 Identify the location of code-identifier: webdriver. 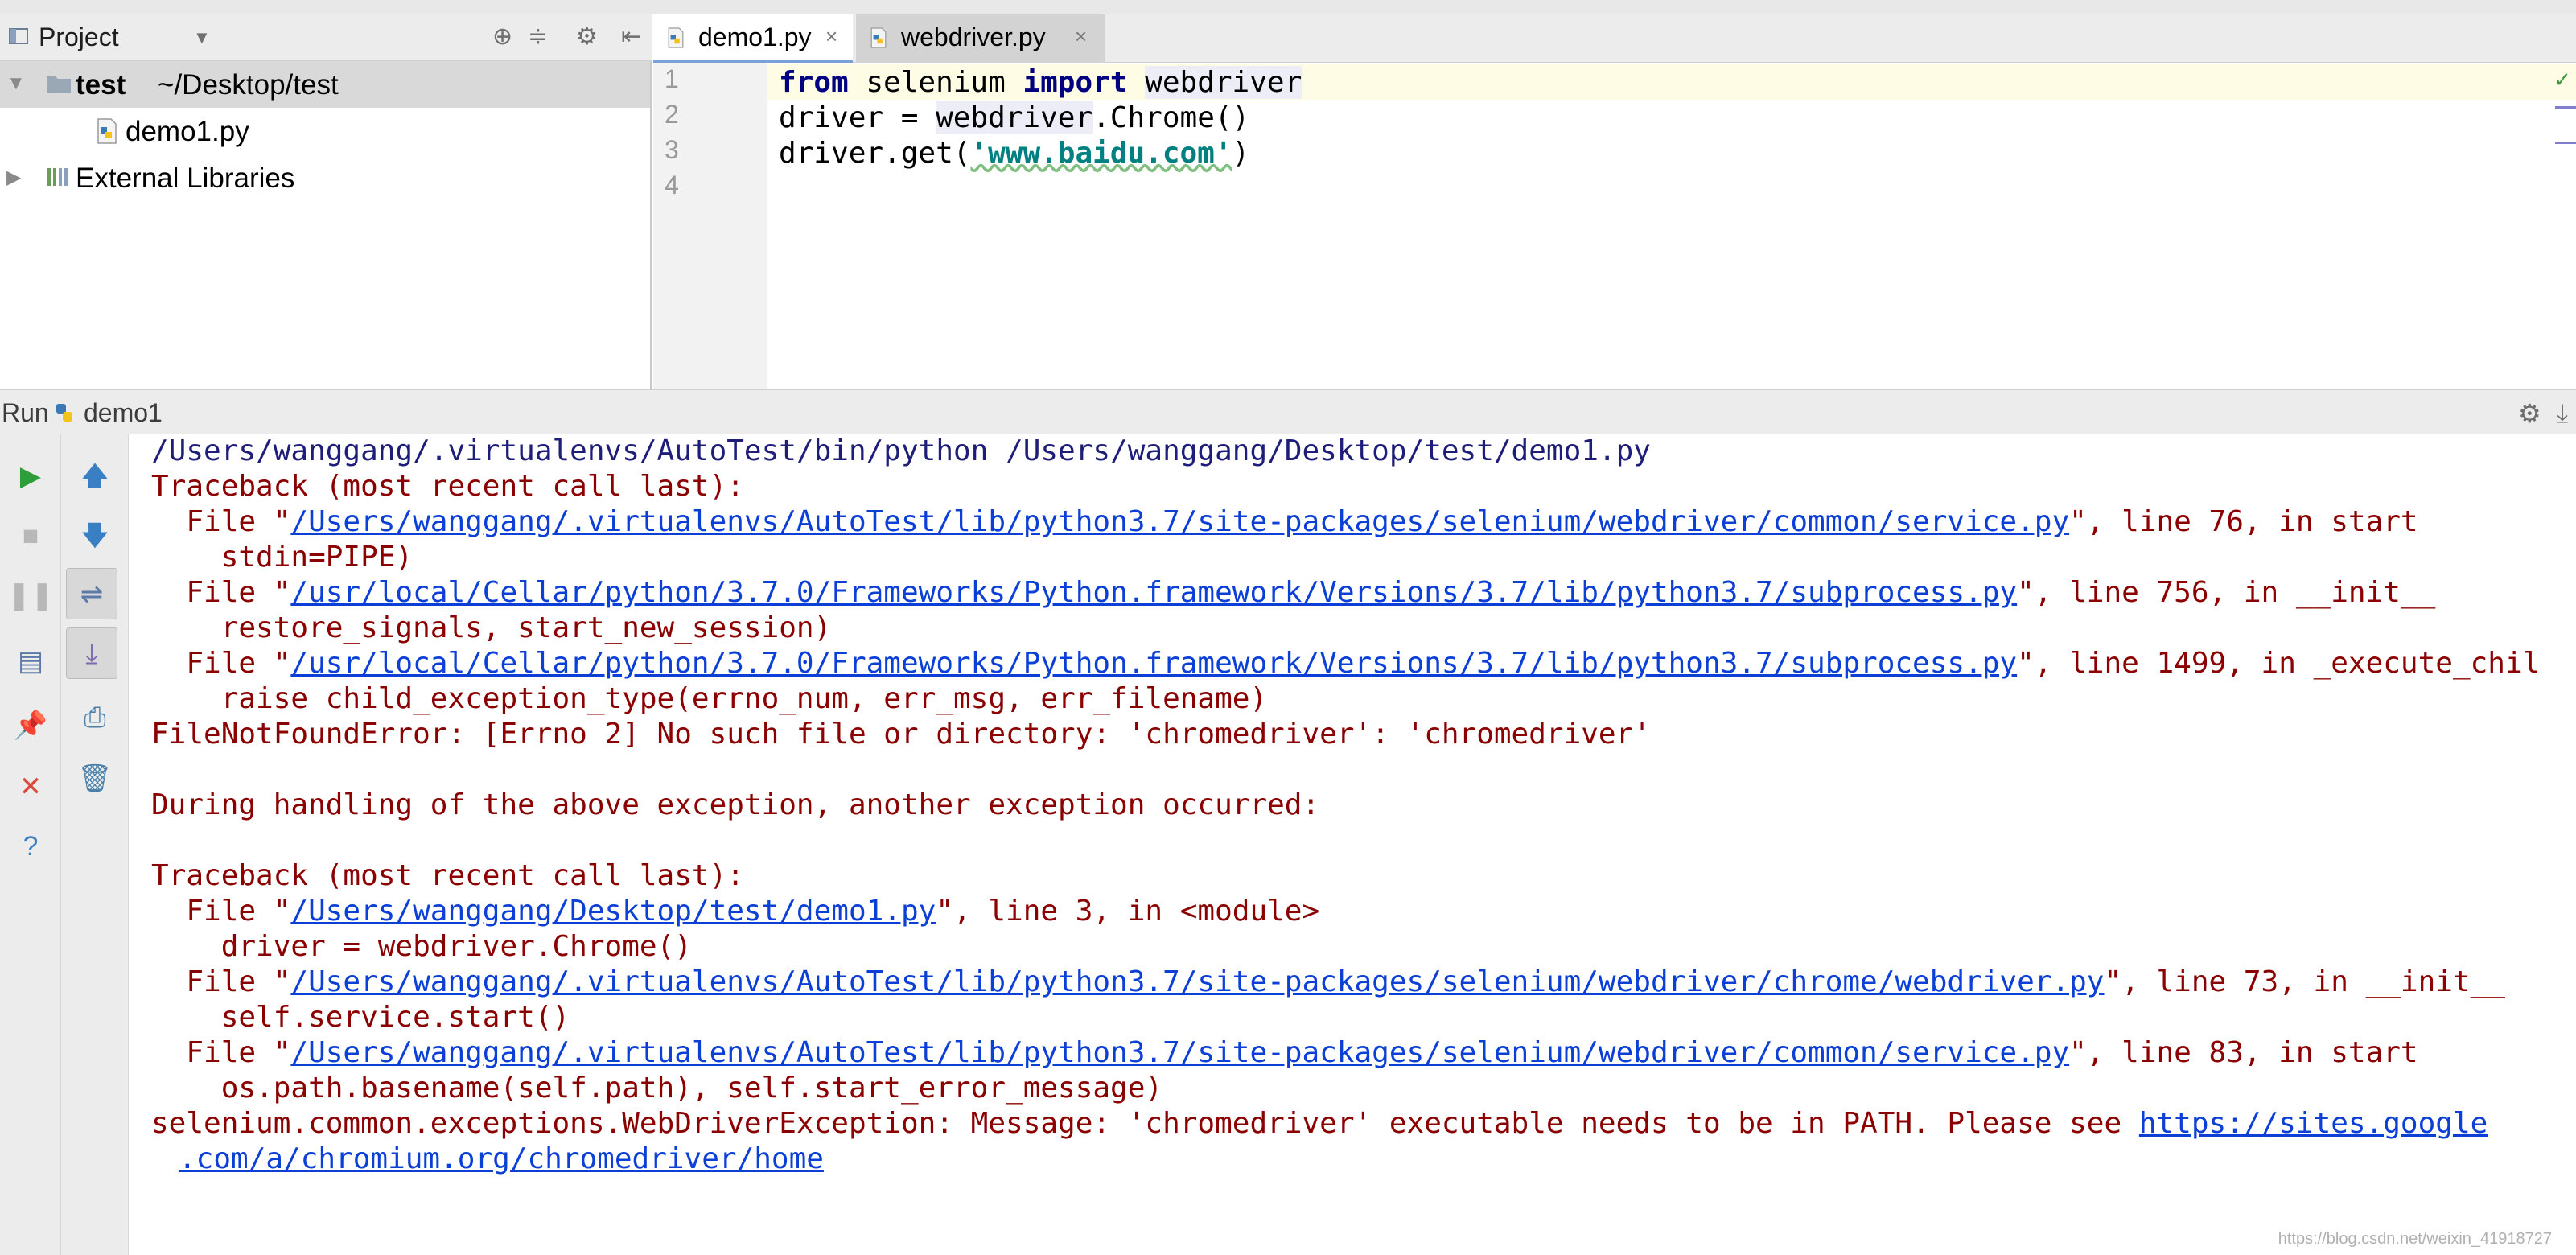
(1014, 118).